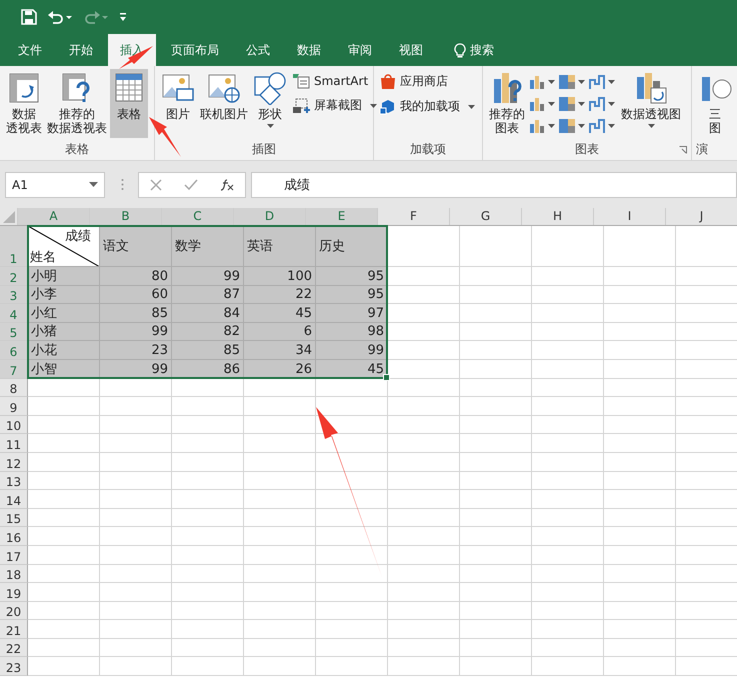  Describe the element at coordinates (224, 103) in the screenshot. I see `ribbon-button: 联机图片` at that location.